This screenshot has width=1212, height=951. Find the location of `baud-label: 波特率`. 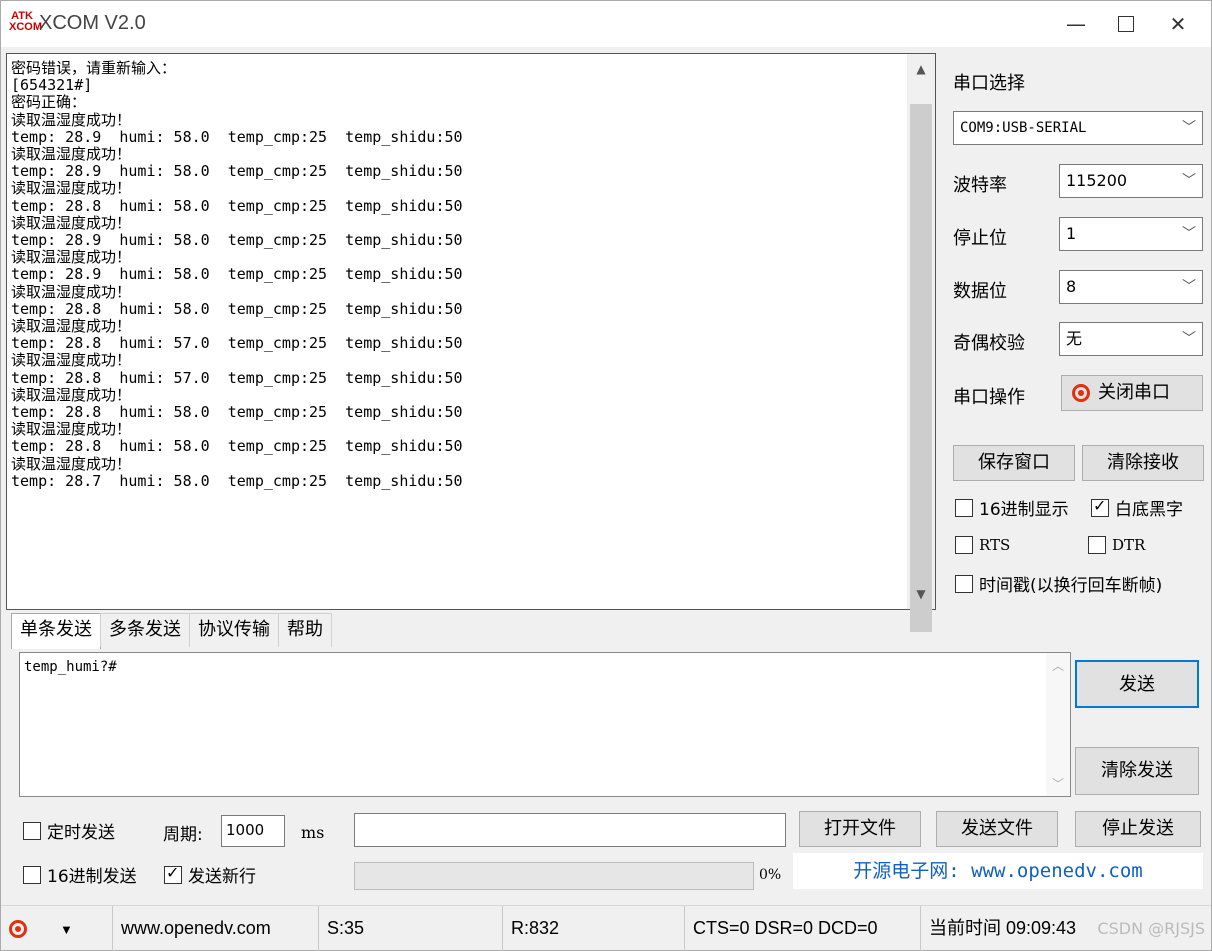

baud-label: 波特率 is located at coordinates (980, 185).